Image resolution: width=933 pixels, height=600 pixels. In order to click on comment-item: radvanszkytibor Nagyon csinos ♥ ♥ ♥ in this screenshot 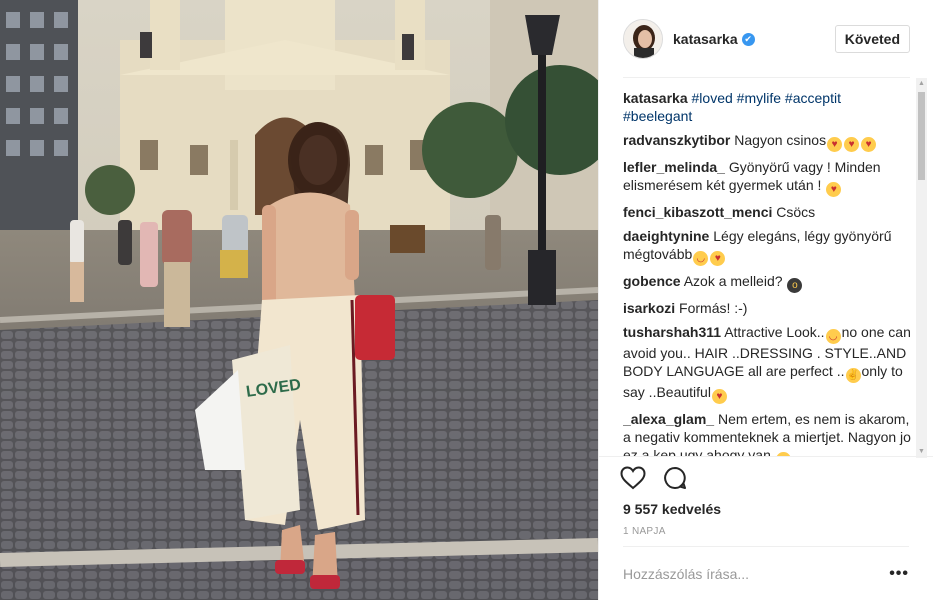, I will do `click(767, 141)`.